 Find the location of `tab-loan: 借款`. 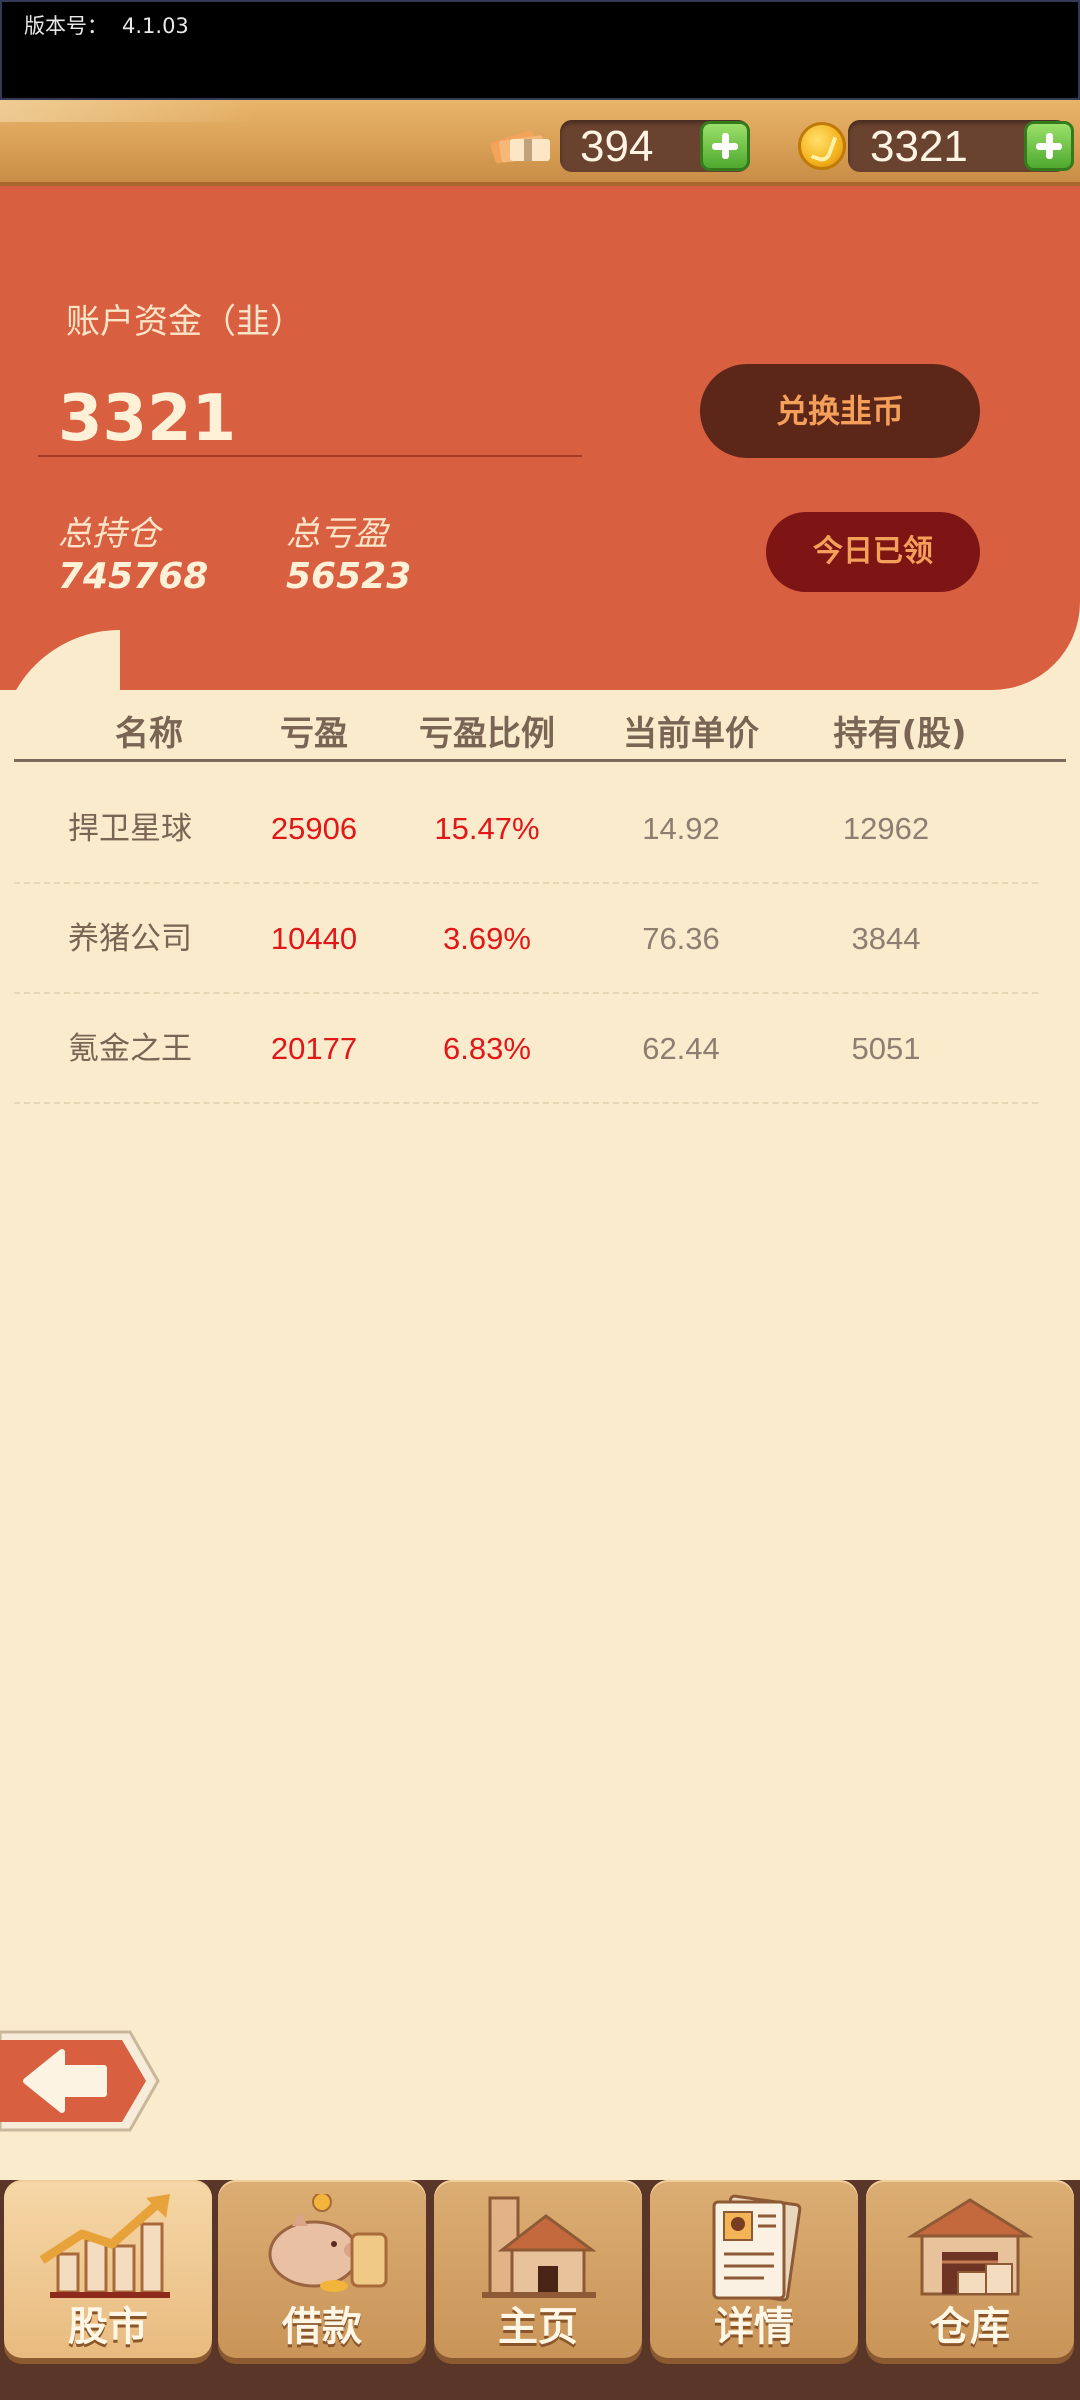

tab-loan: 借款 is located at coordinates (322, 2269).